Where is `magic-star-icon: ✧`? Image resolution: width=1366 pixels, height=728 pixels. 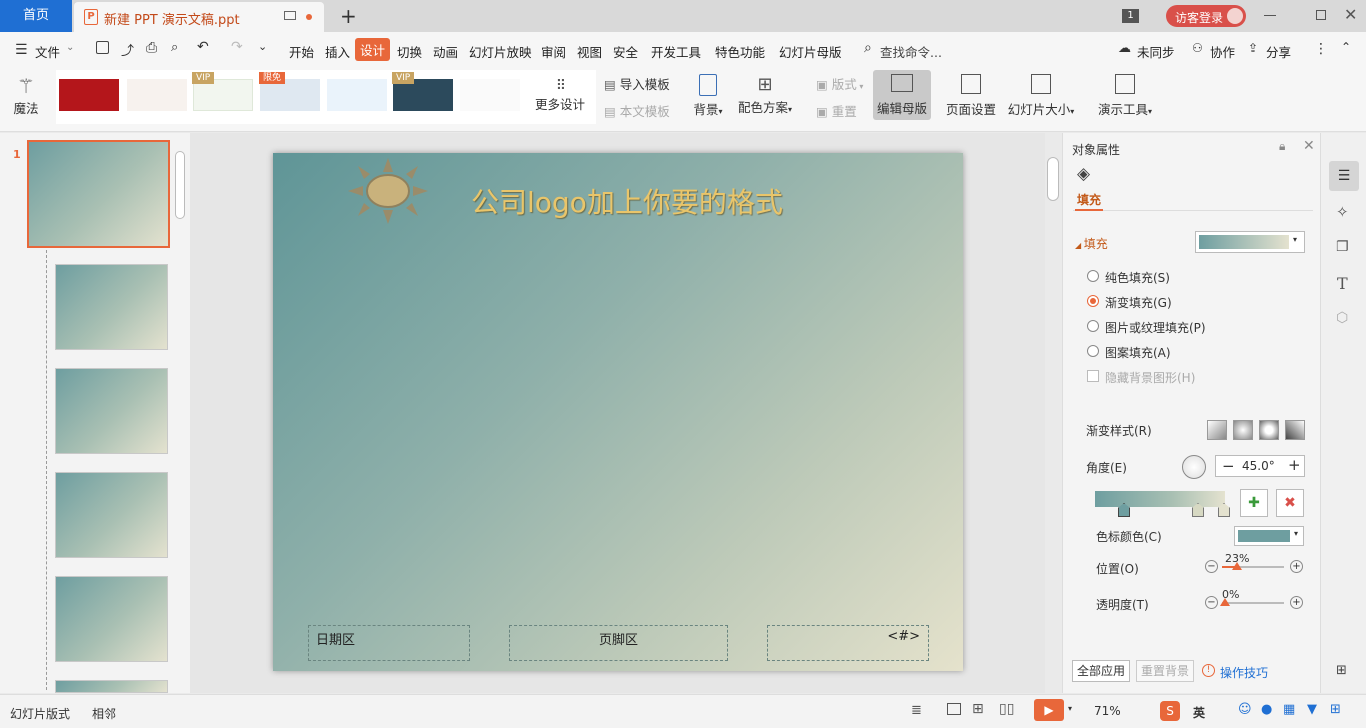
magic-star-icon: ✧ is located at coordinates (1342, 212).